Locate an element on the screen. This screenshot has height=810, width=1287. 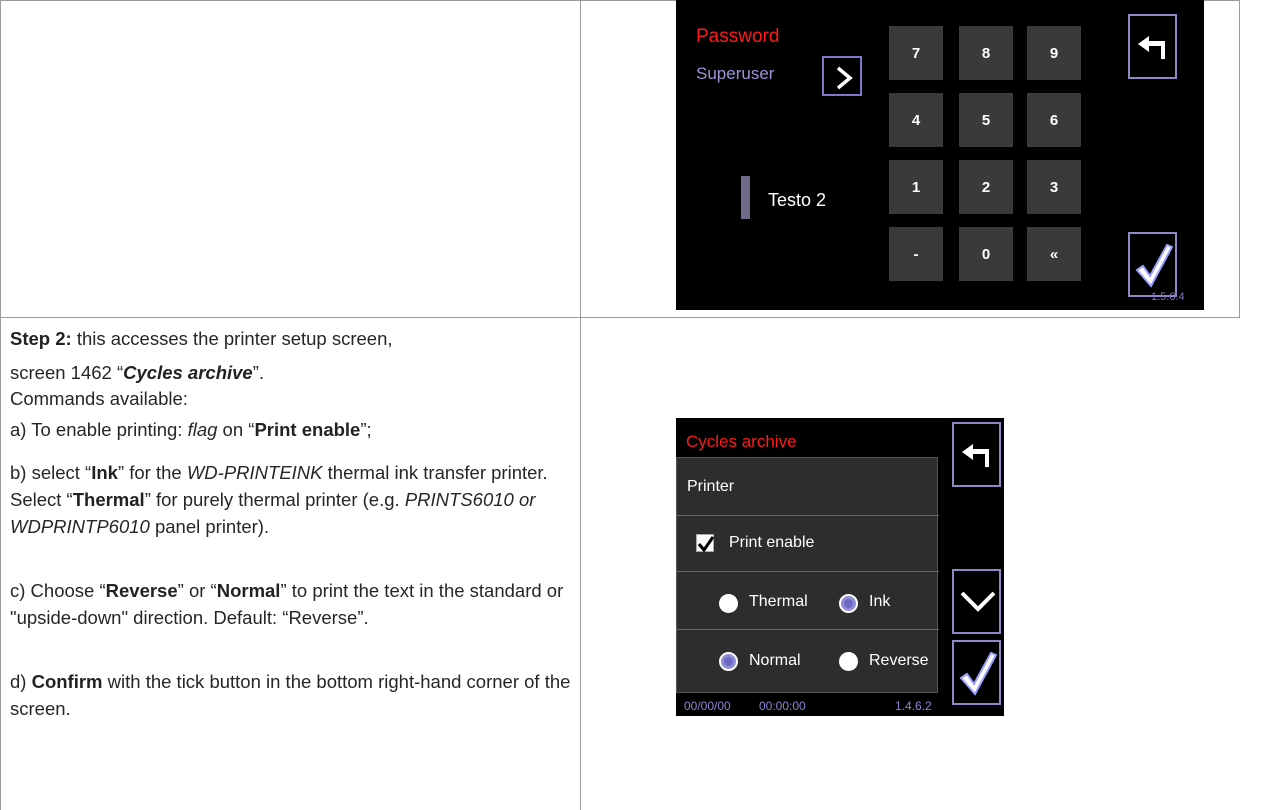
commands-heading: Commands available: is located at coordinates (99, 398).